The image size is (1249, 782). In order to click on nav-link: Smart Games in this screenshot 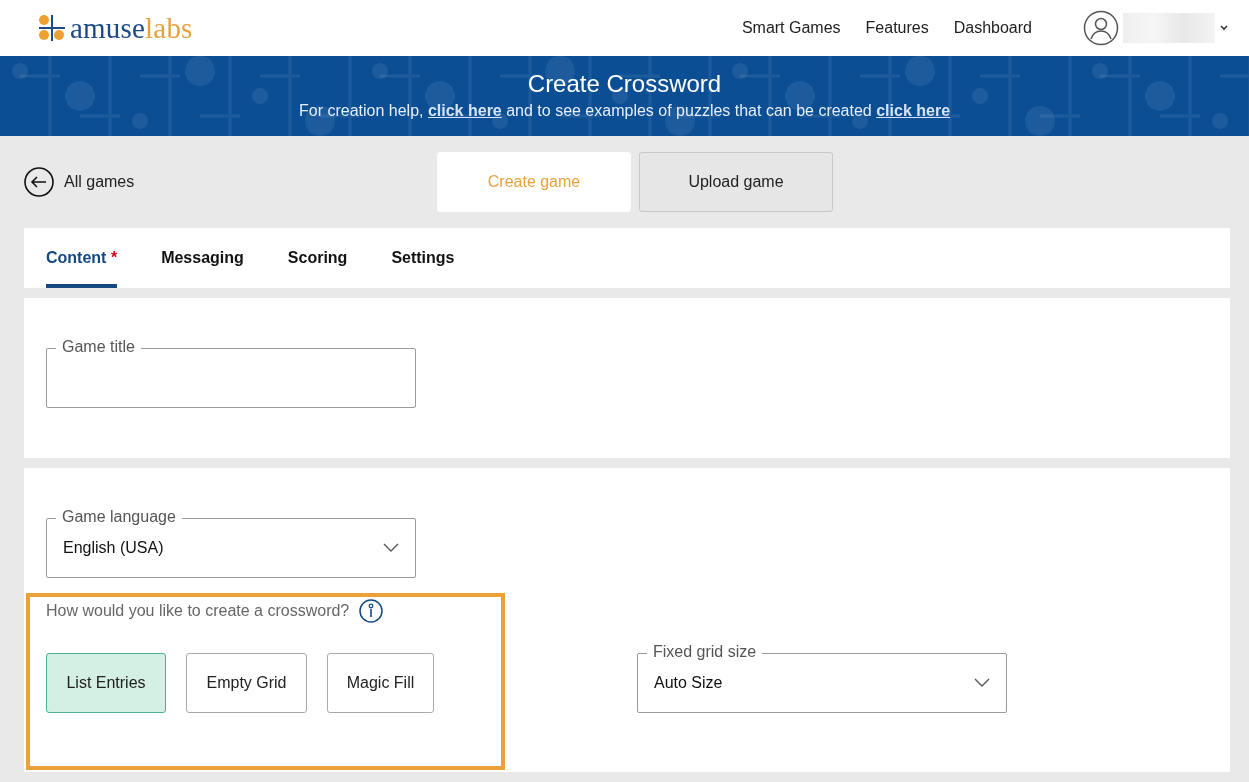, I will do `click(791, 28)`.